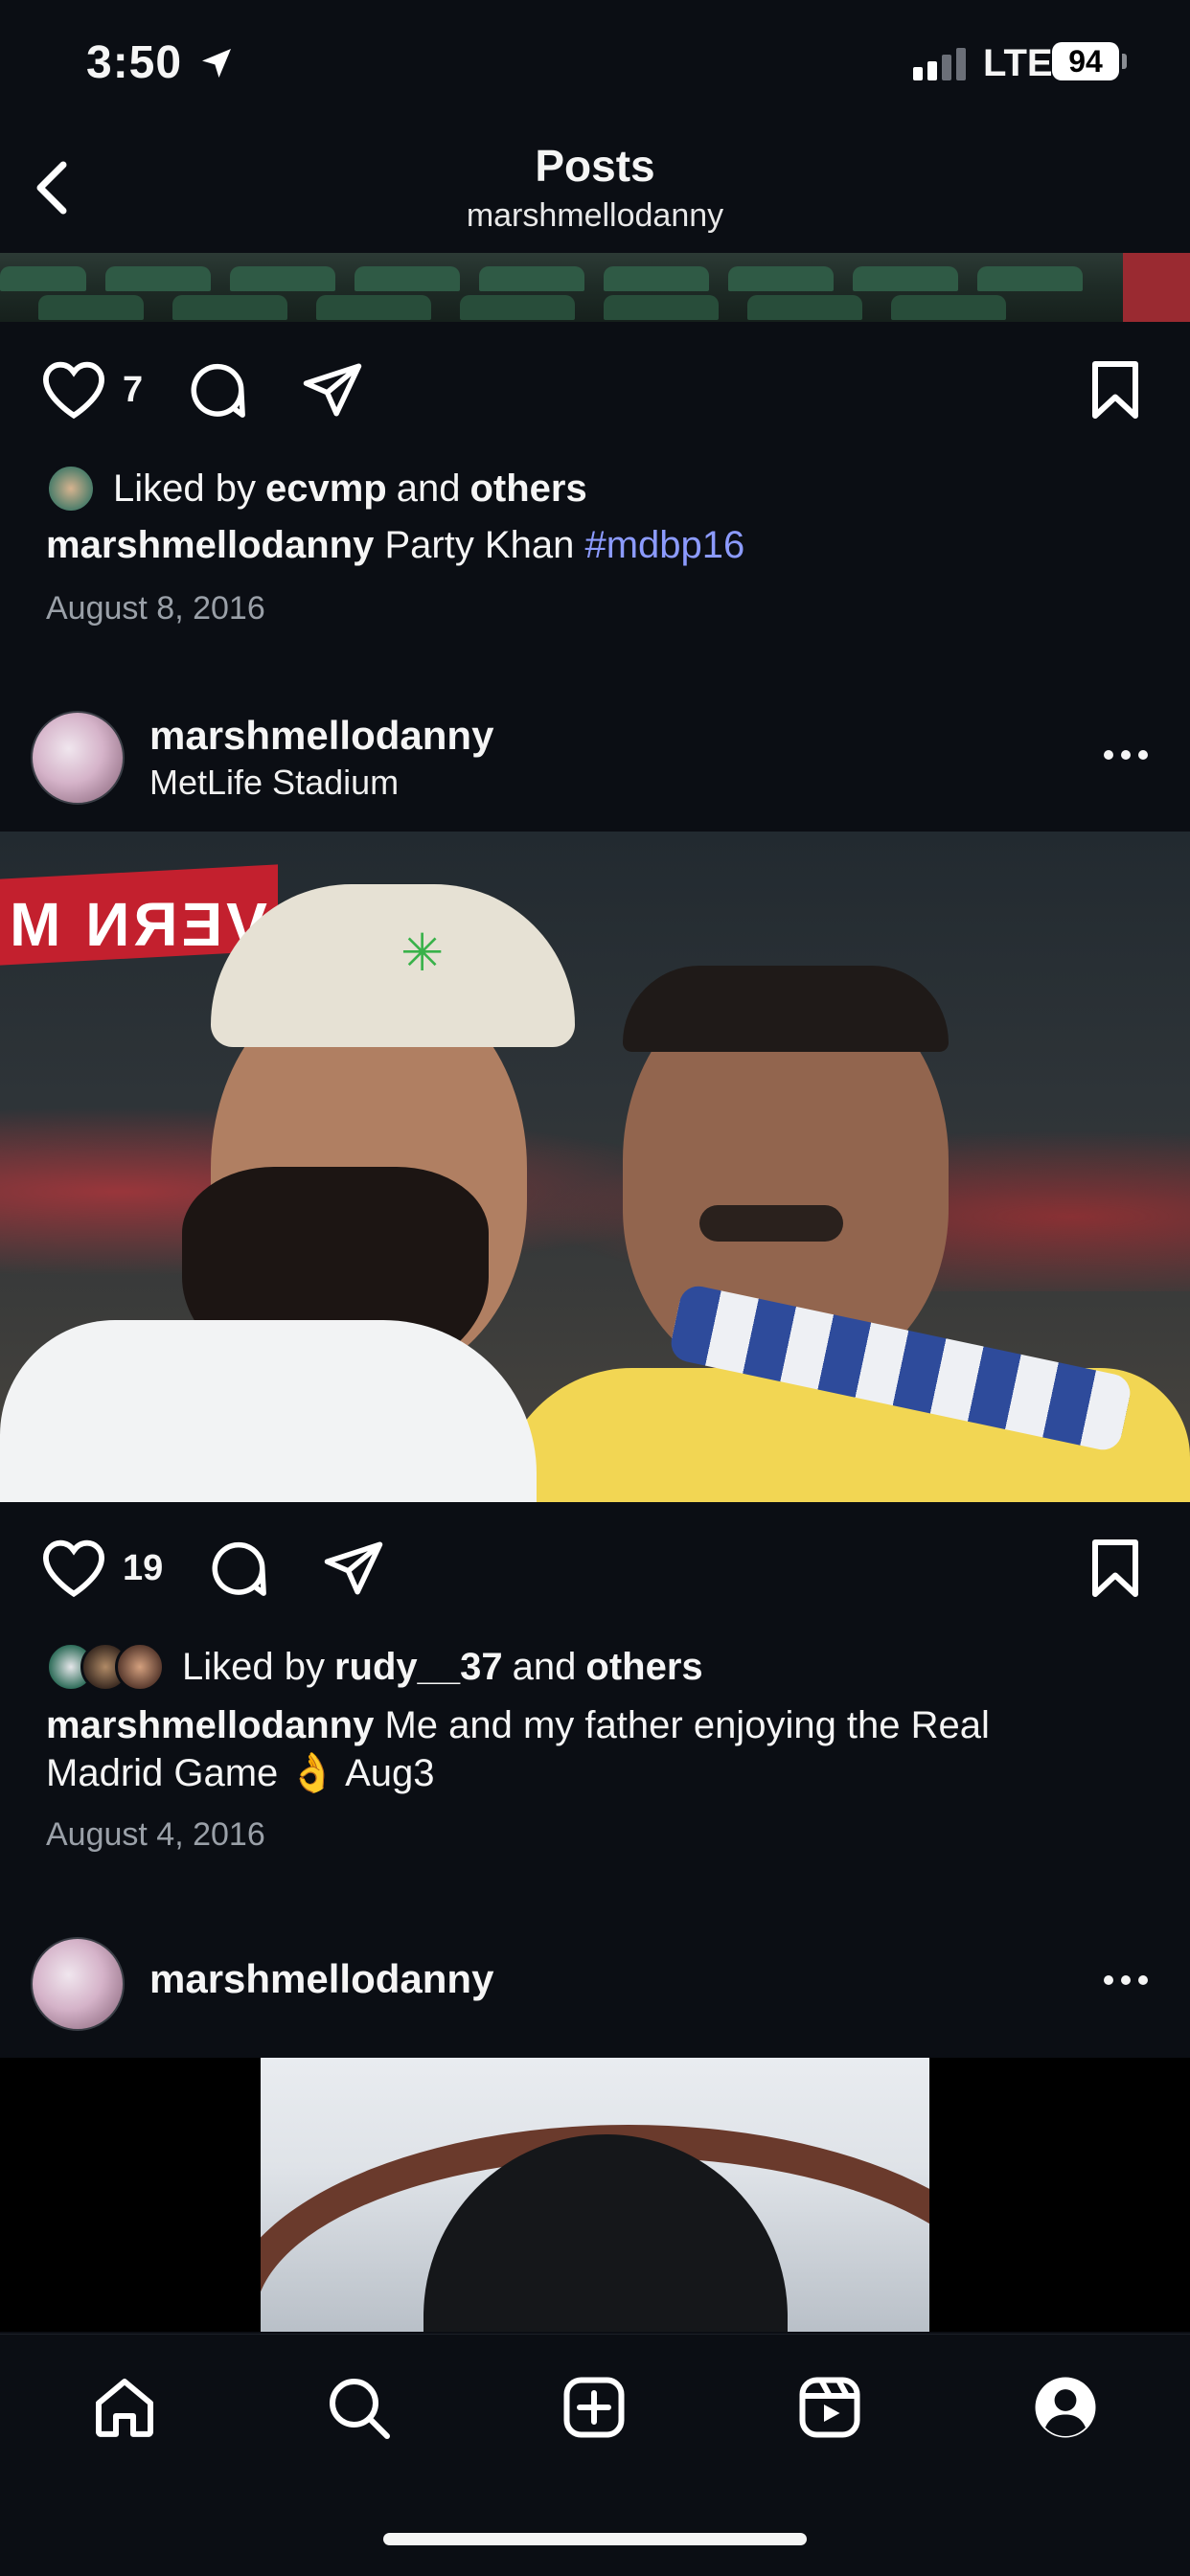  I want to click on location-arrow-icon, so click(217, 63).